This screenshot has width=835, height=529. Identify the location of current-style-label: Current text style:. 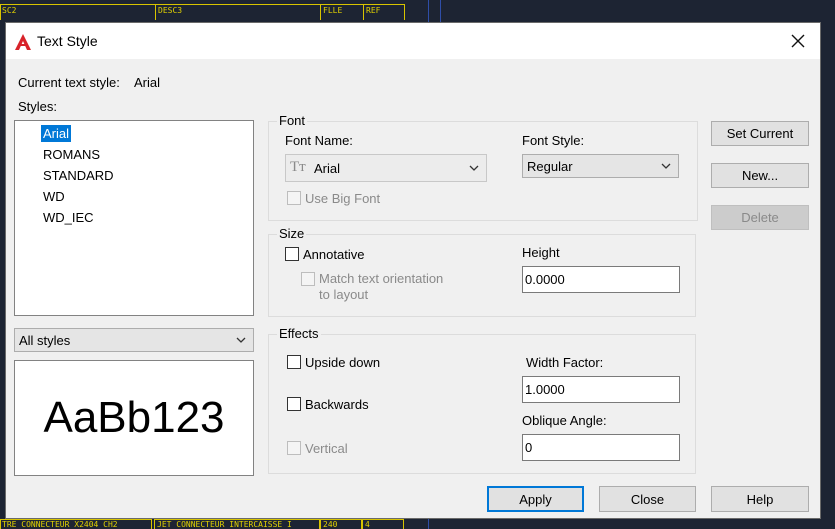
(69, 82).